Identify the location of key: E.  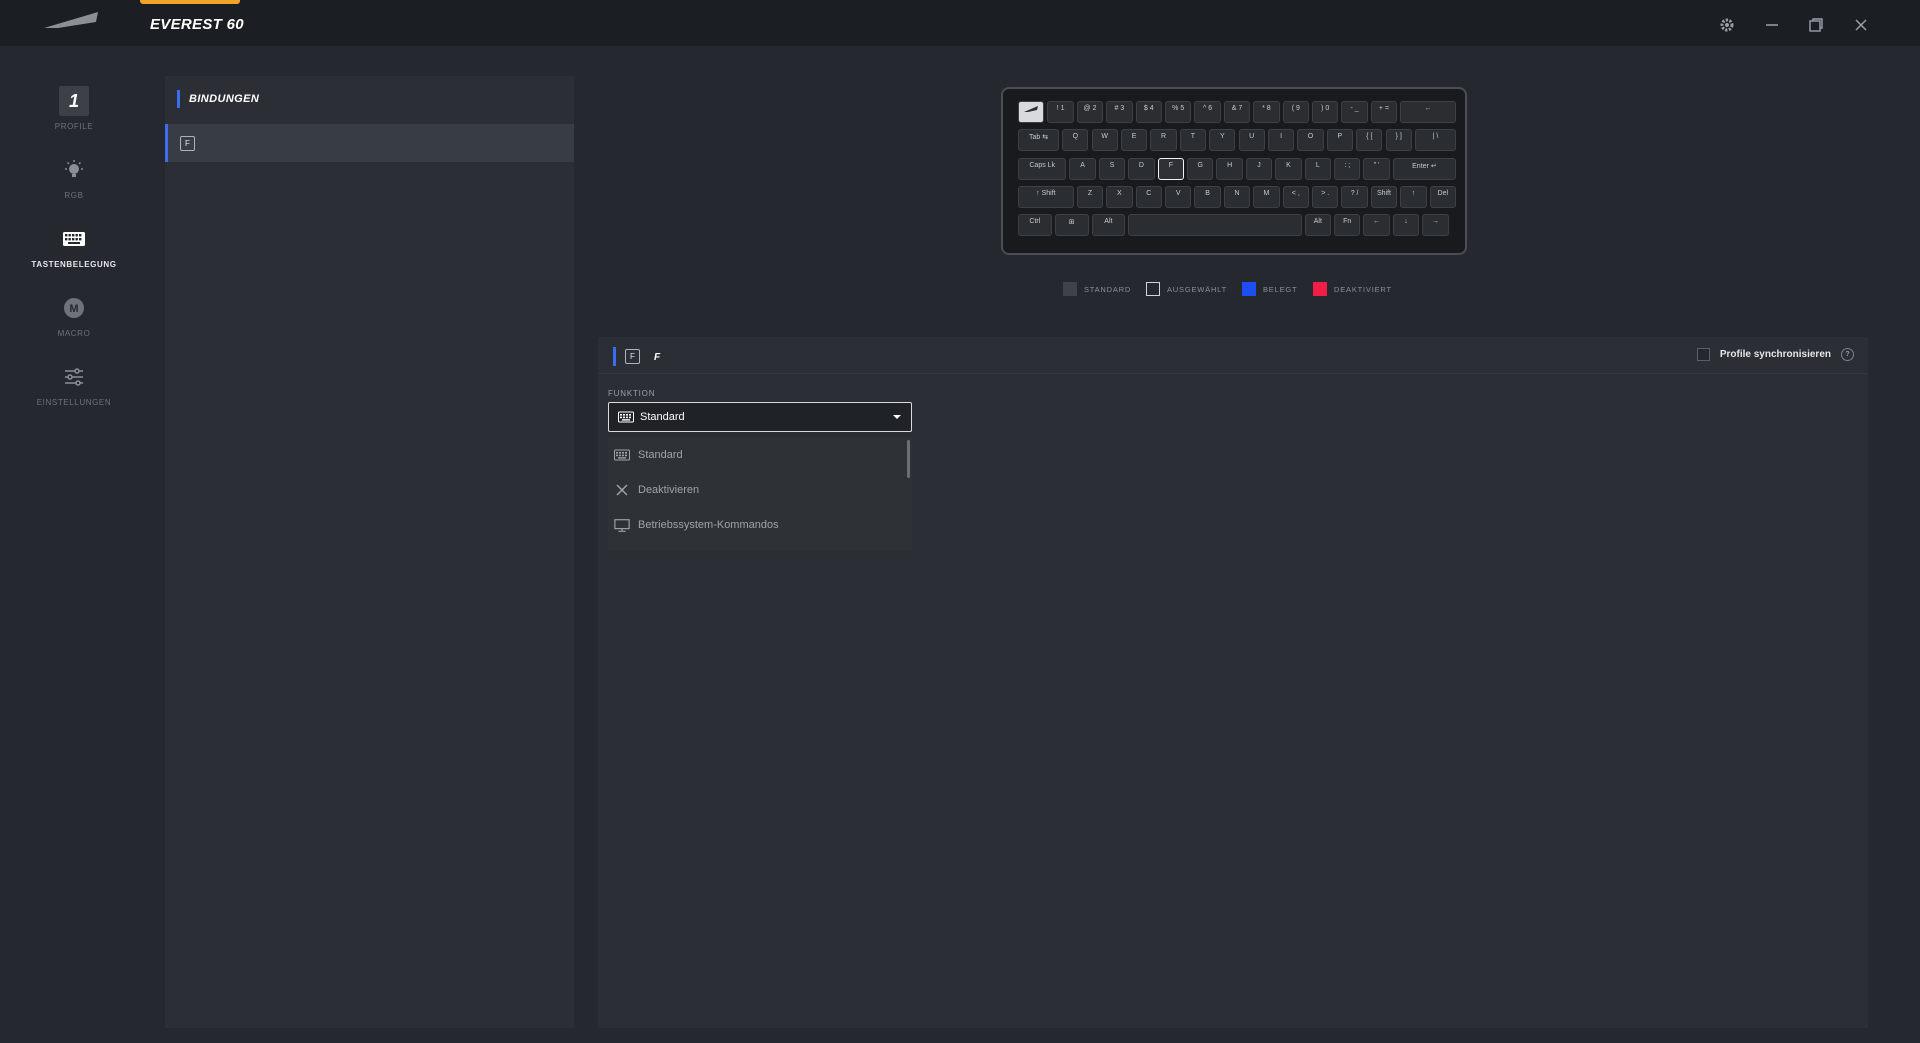
(1134, 140).